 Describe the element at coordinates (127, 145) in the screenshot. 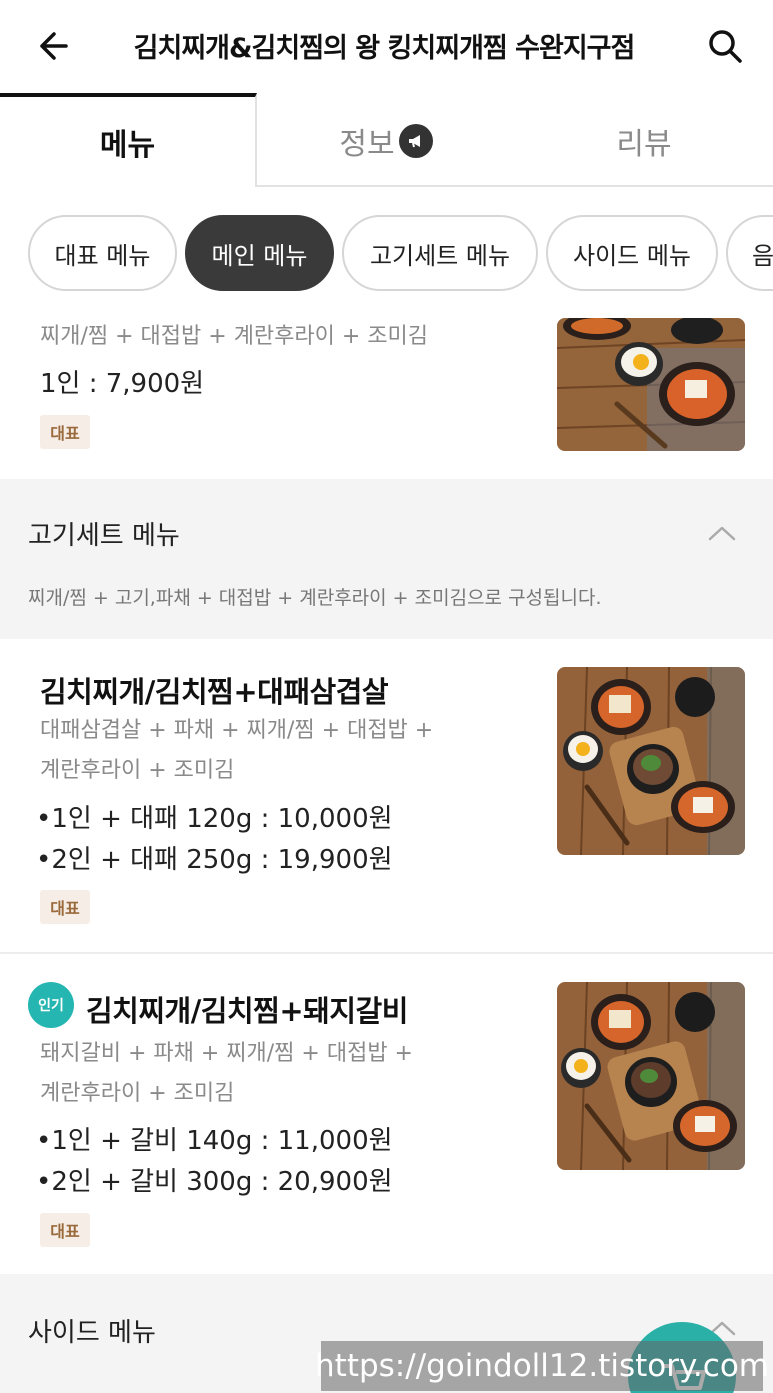

I see `tab-menu-label: 메뉴` at that location.